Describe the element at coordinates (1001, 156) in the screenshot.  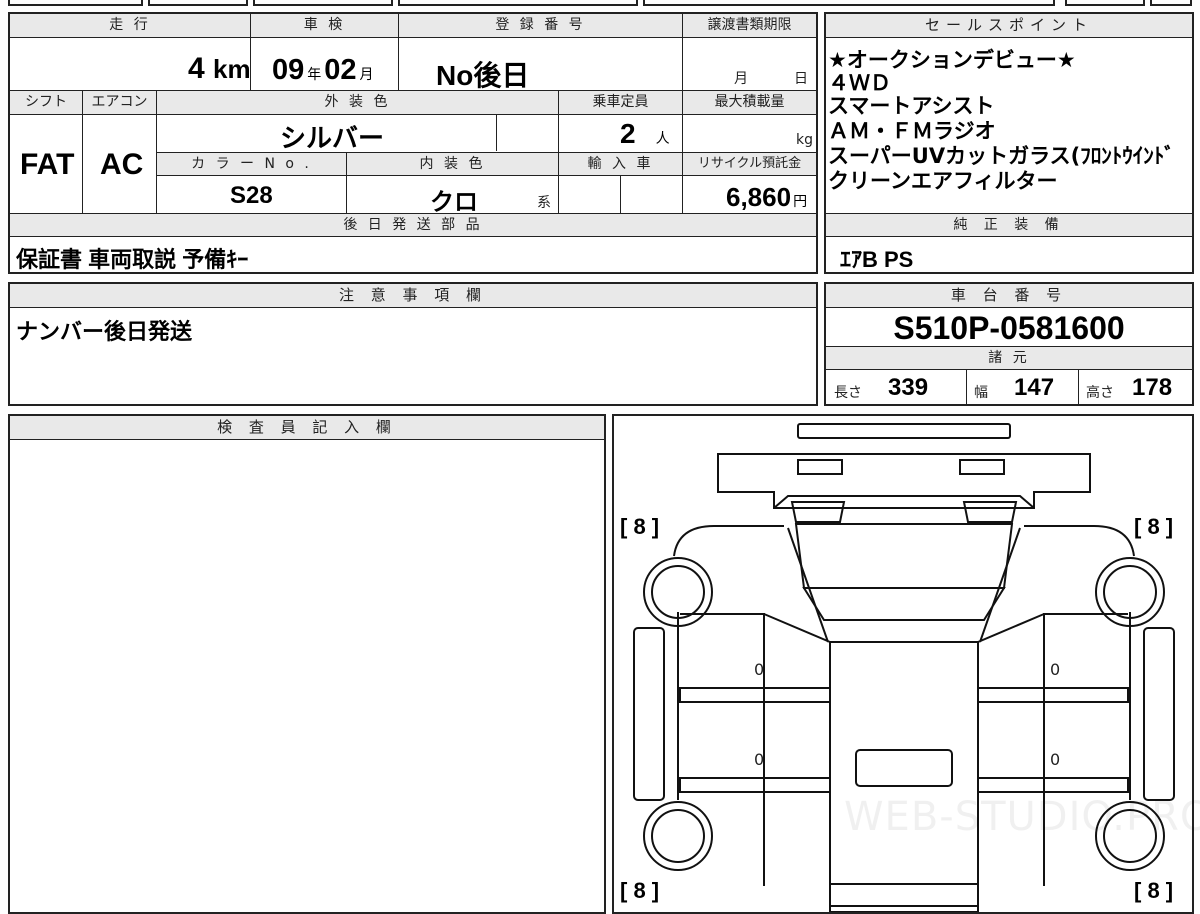
I see `sales-point-item: スーパーUVカットガラス(ﾌﾛﾝﾄｳｲﾝﾄﾞ` at that location.